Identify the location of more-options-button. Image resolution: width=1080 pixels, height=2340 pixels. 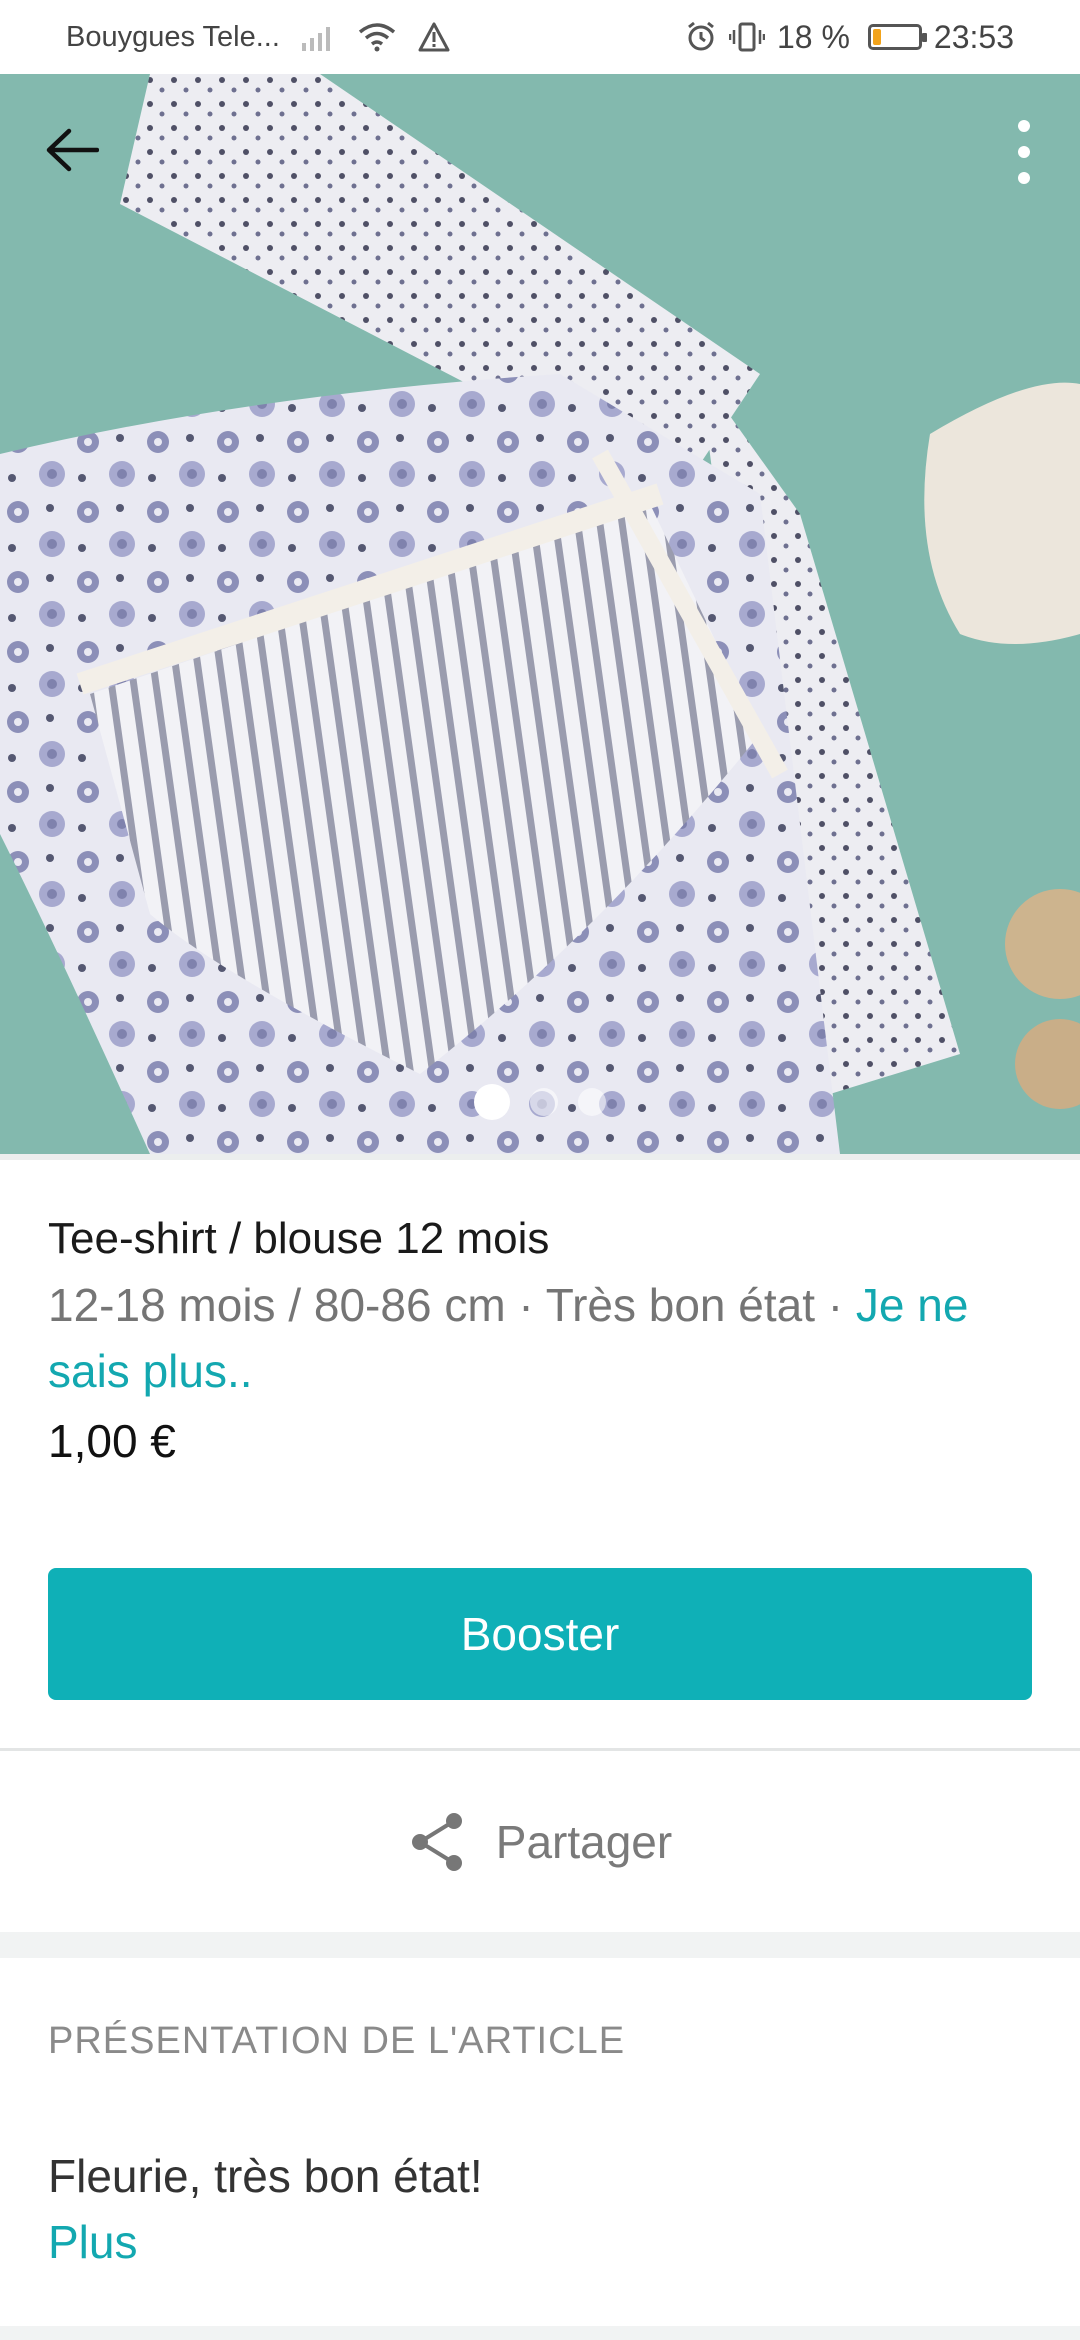
(1024, 152).